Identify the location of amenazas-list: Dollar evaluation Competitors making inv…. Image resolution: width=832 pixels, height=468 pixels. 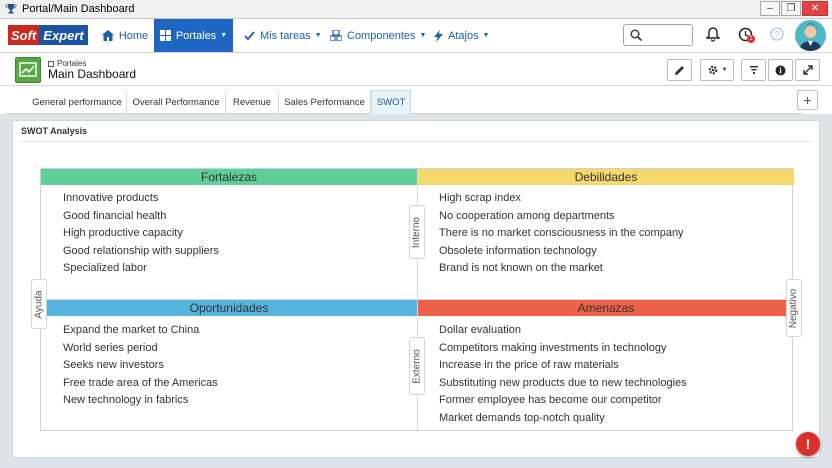
(563, 375).